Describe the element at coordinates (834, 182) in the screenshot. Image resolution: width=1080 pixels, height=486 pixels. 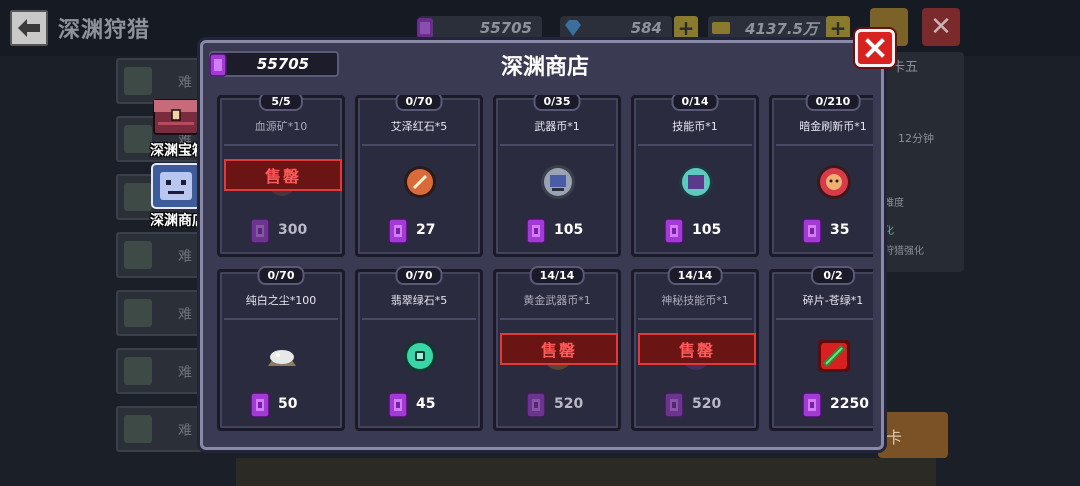
I see `refresh-coin-icon` at that location.